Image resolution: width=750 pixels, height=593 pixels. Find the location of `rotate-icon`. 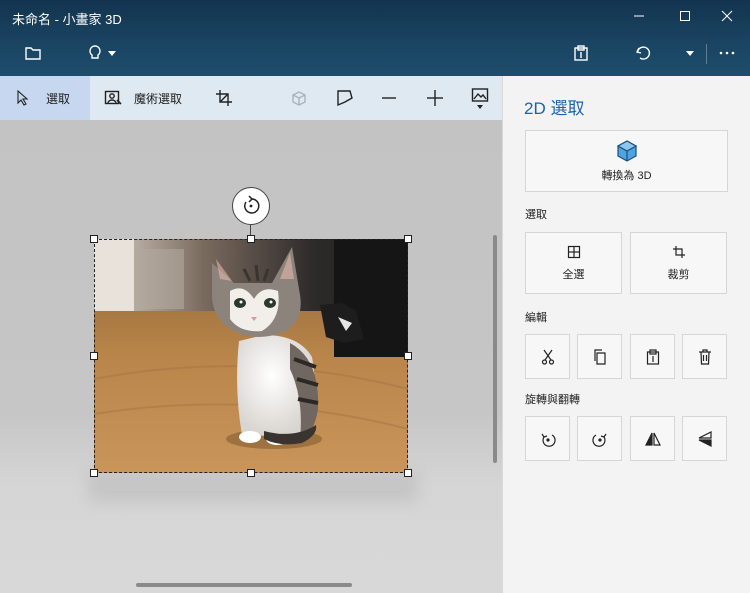

rotate-icon is located at coordinates (252, 204).